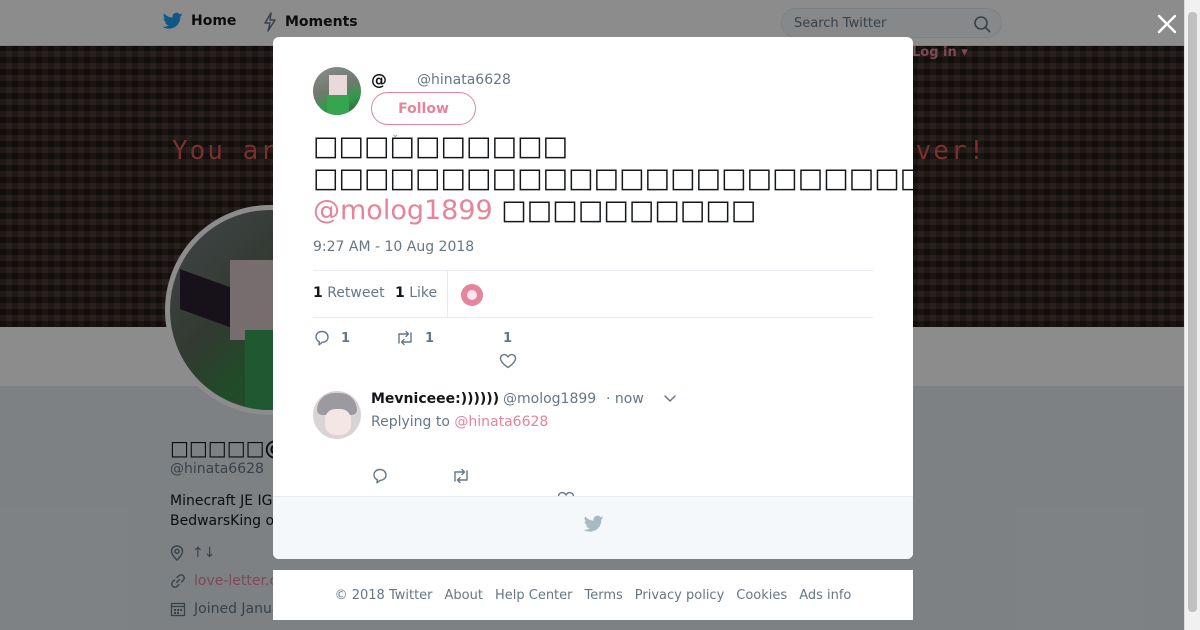 Image resolution: width=1200 pixels, height=630 pixels. I want to click on reply-button: 1, so click(331, 338).